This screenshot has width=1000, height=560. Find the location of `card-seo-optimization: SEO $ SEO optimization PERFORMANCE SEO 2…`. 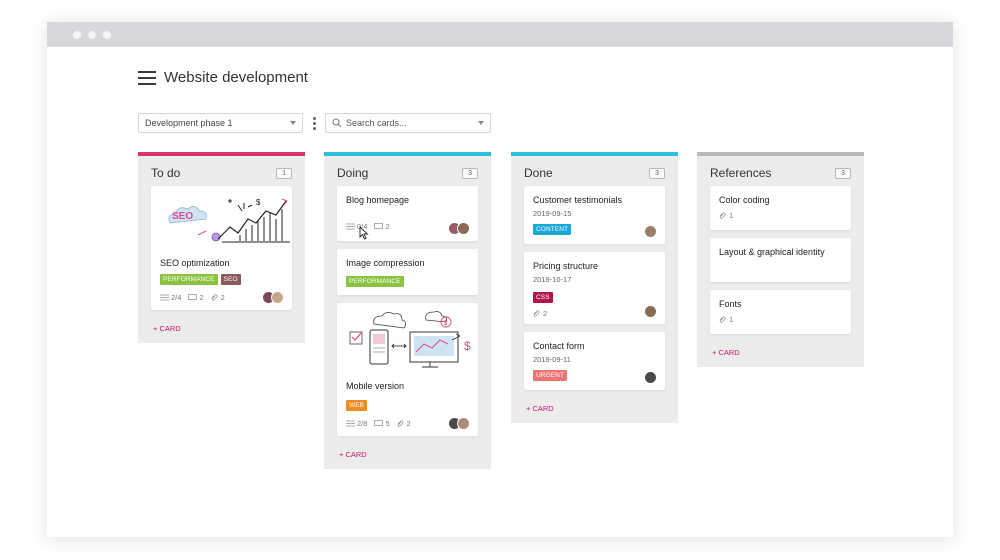

card-seo-optimization: SEO $ SEO optimization PERFORMANCE SEO 2… is located at coordinates (221, 248).